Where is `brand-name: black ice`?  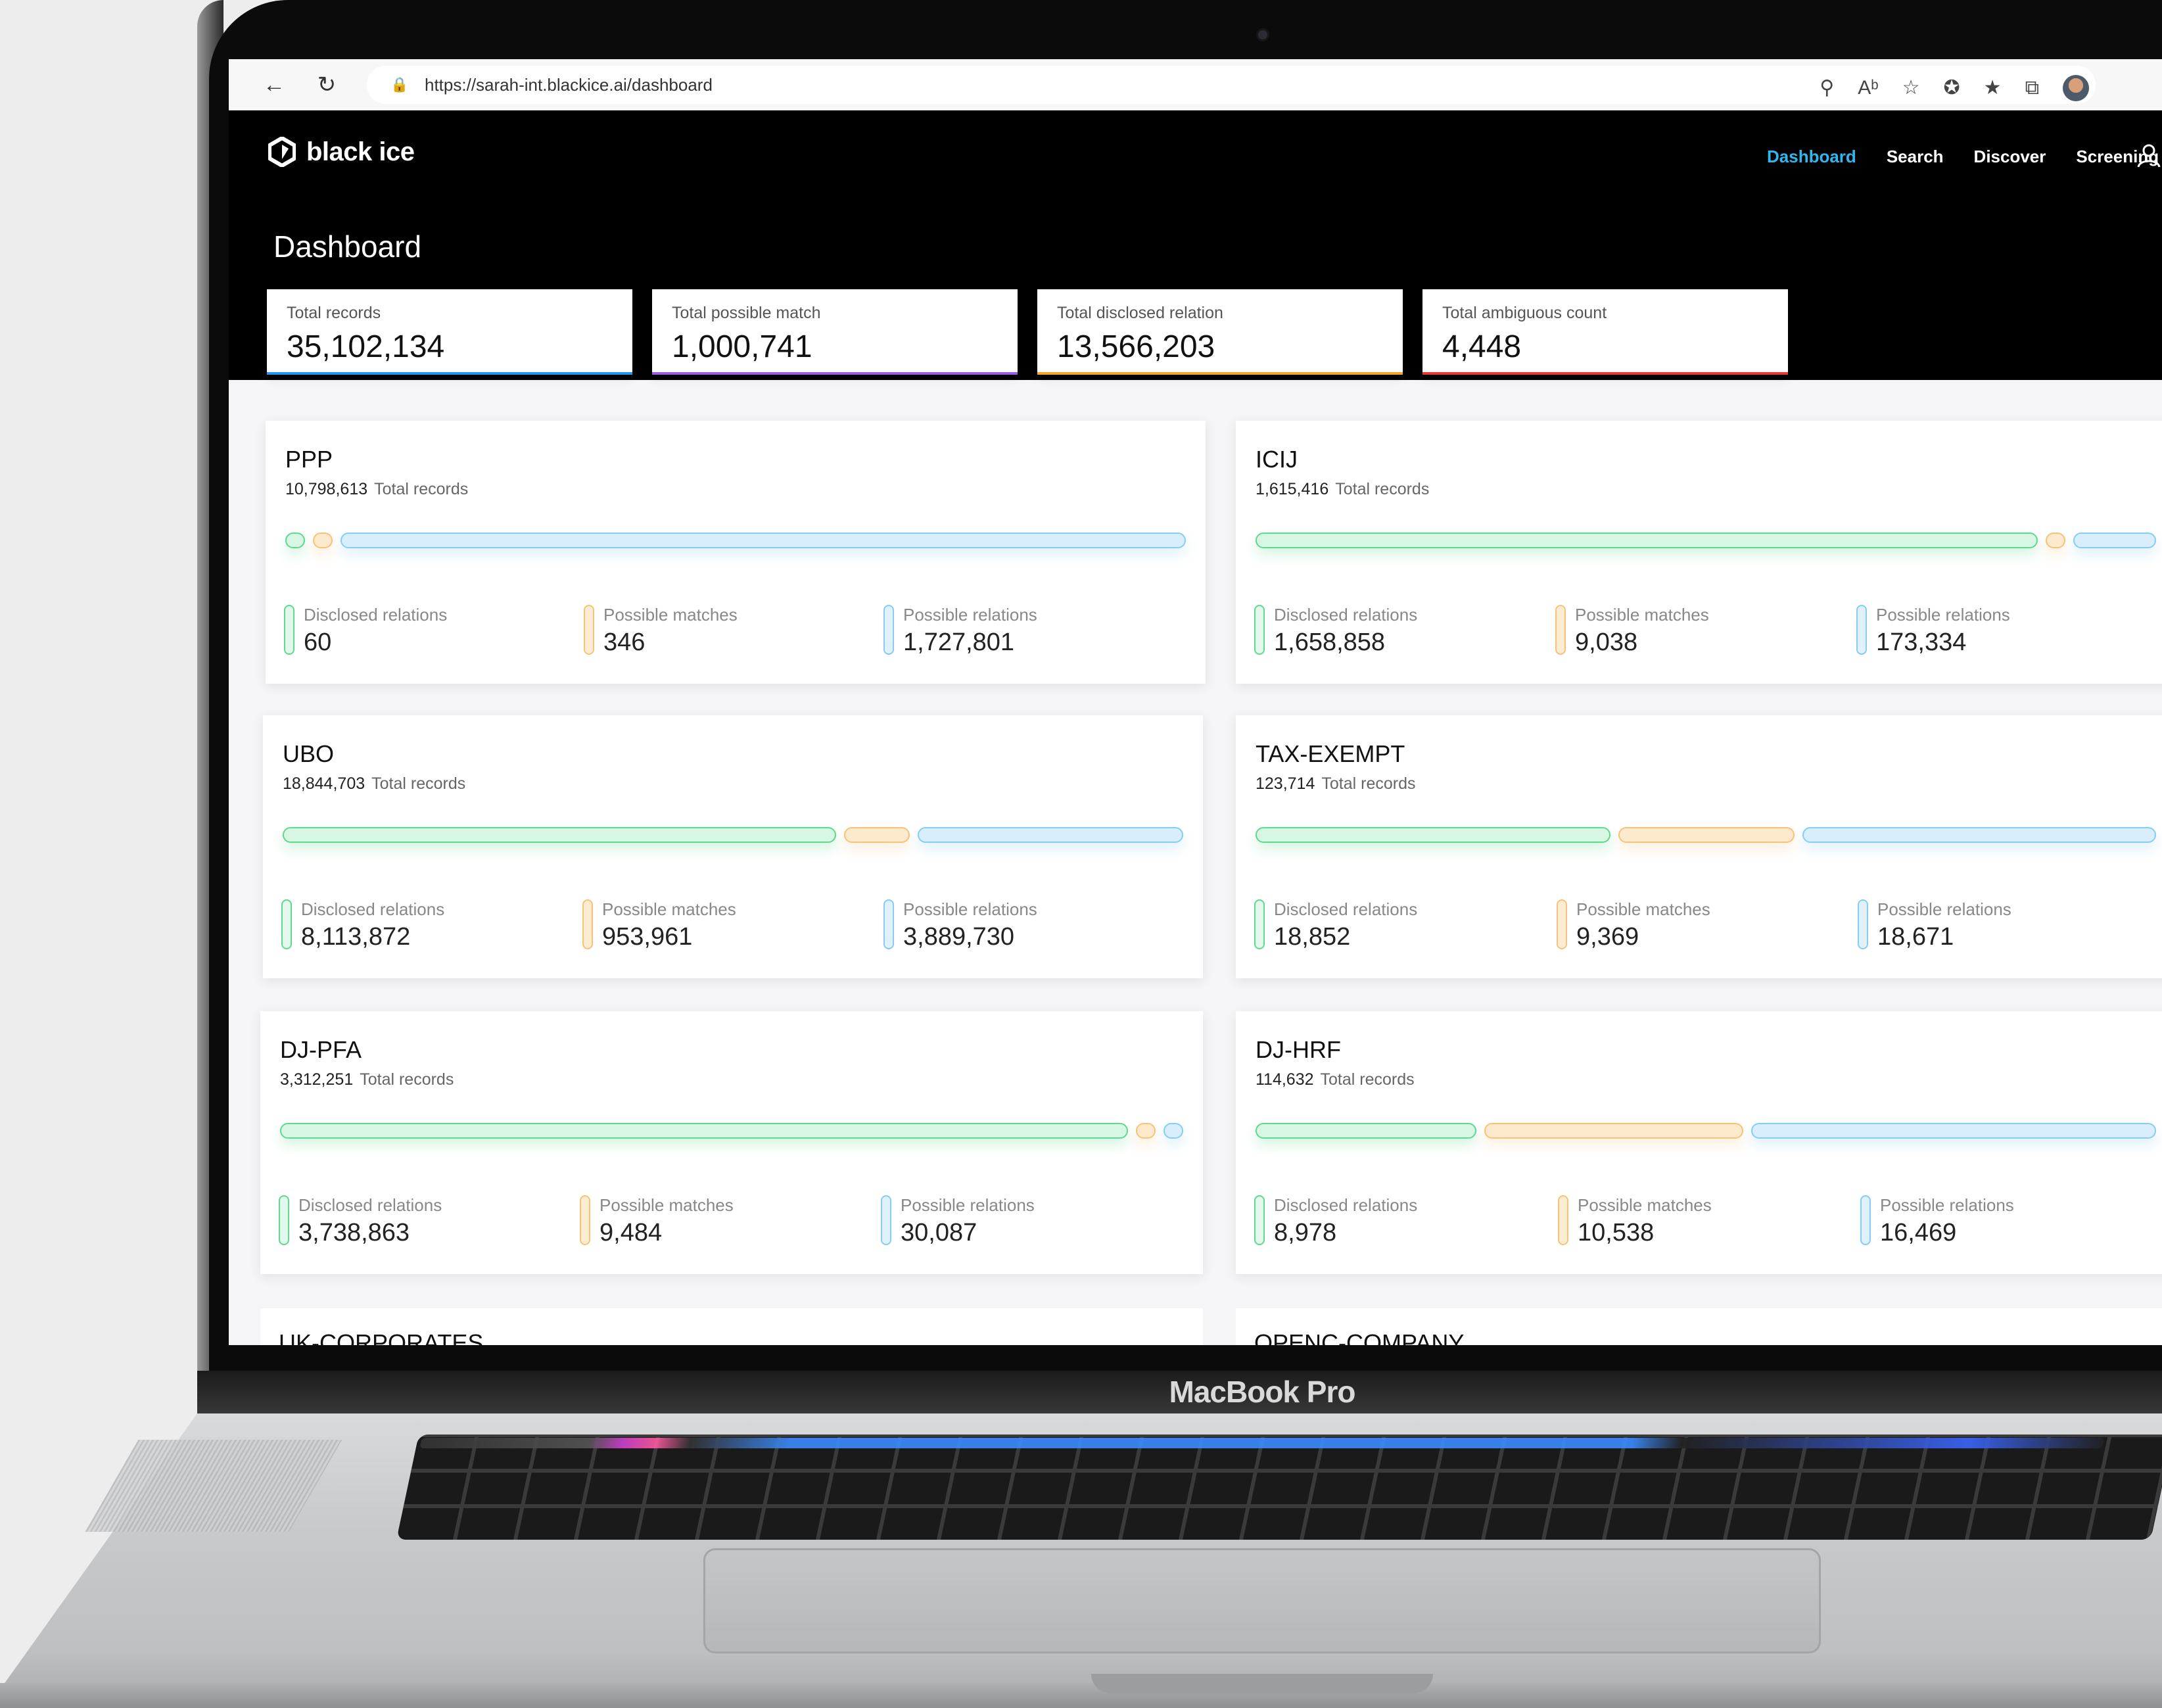 brand-name: black ice is located at coordinates (360, 151).